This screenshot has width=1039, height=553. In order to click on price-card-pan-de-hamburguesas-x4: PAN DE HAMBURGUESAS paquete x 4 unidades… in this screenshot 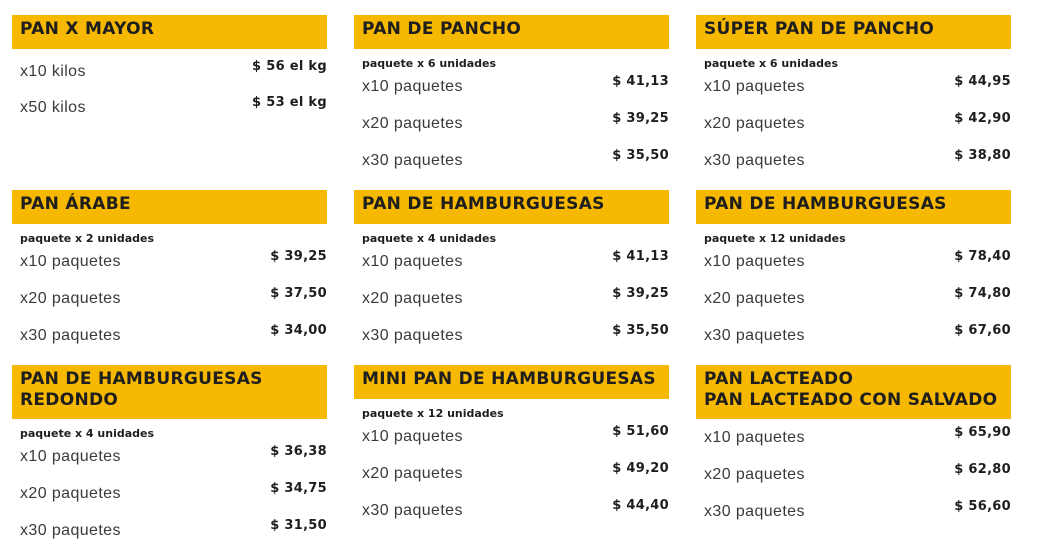, I will do `click(511, 274)`.